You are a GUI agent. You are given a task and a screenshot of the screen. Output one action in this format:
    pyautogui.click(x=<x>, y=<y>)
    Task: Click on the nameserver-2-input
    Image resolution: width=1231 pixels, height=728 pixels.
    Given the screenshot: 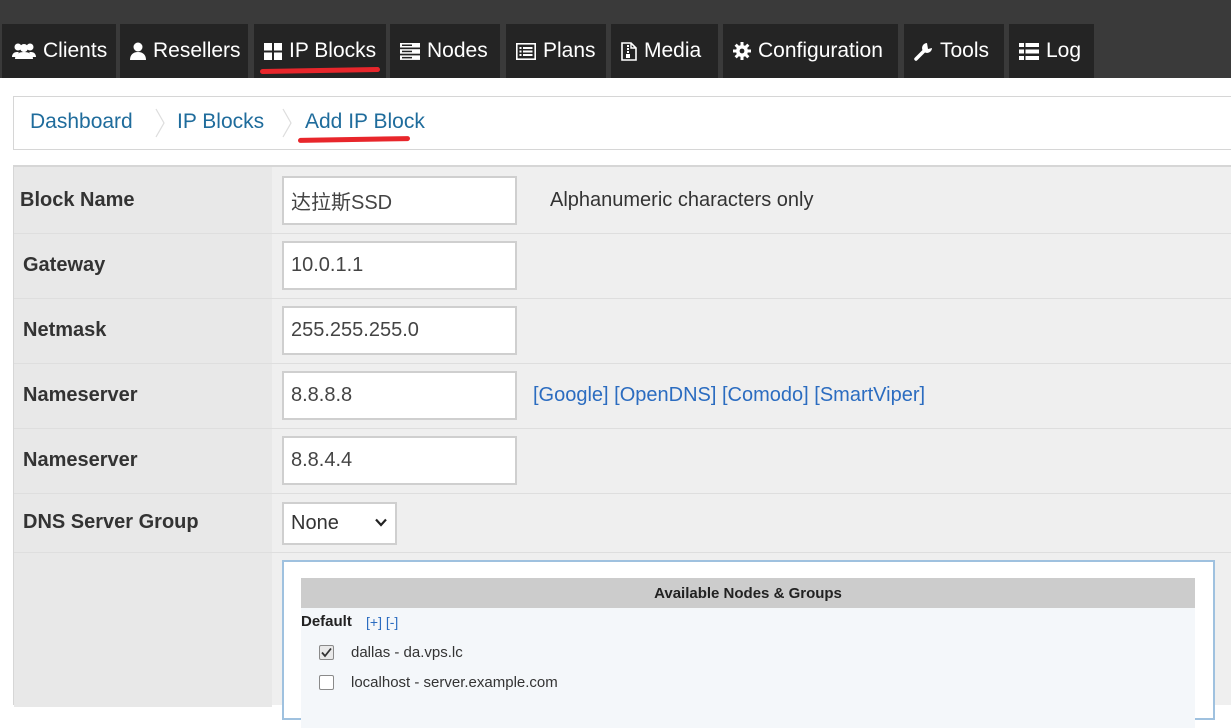 What is the action you would take?
    pyautogui.click(x=399, y=460)
    